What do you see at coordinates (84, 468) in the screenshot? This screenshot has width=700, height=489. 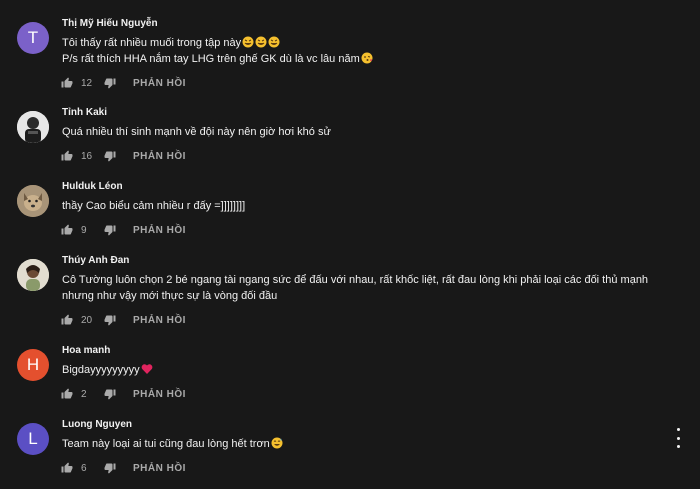 I see `like-count: 6` at bounding box center [84, 468].